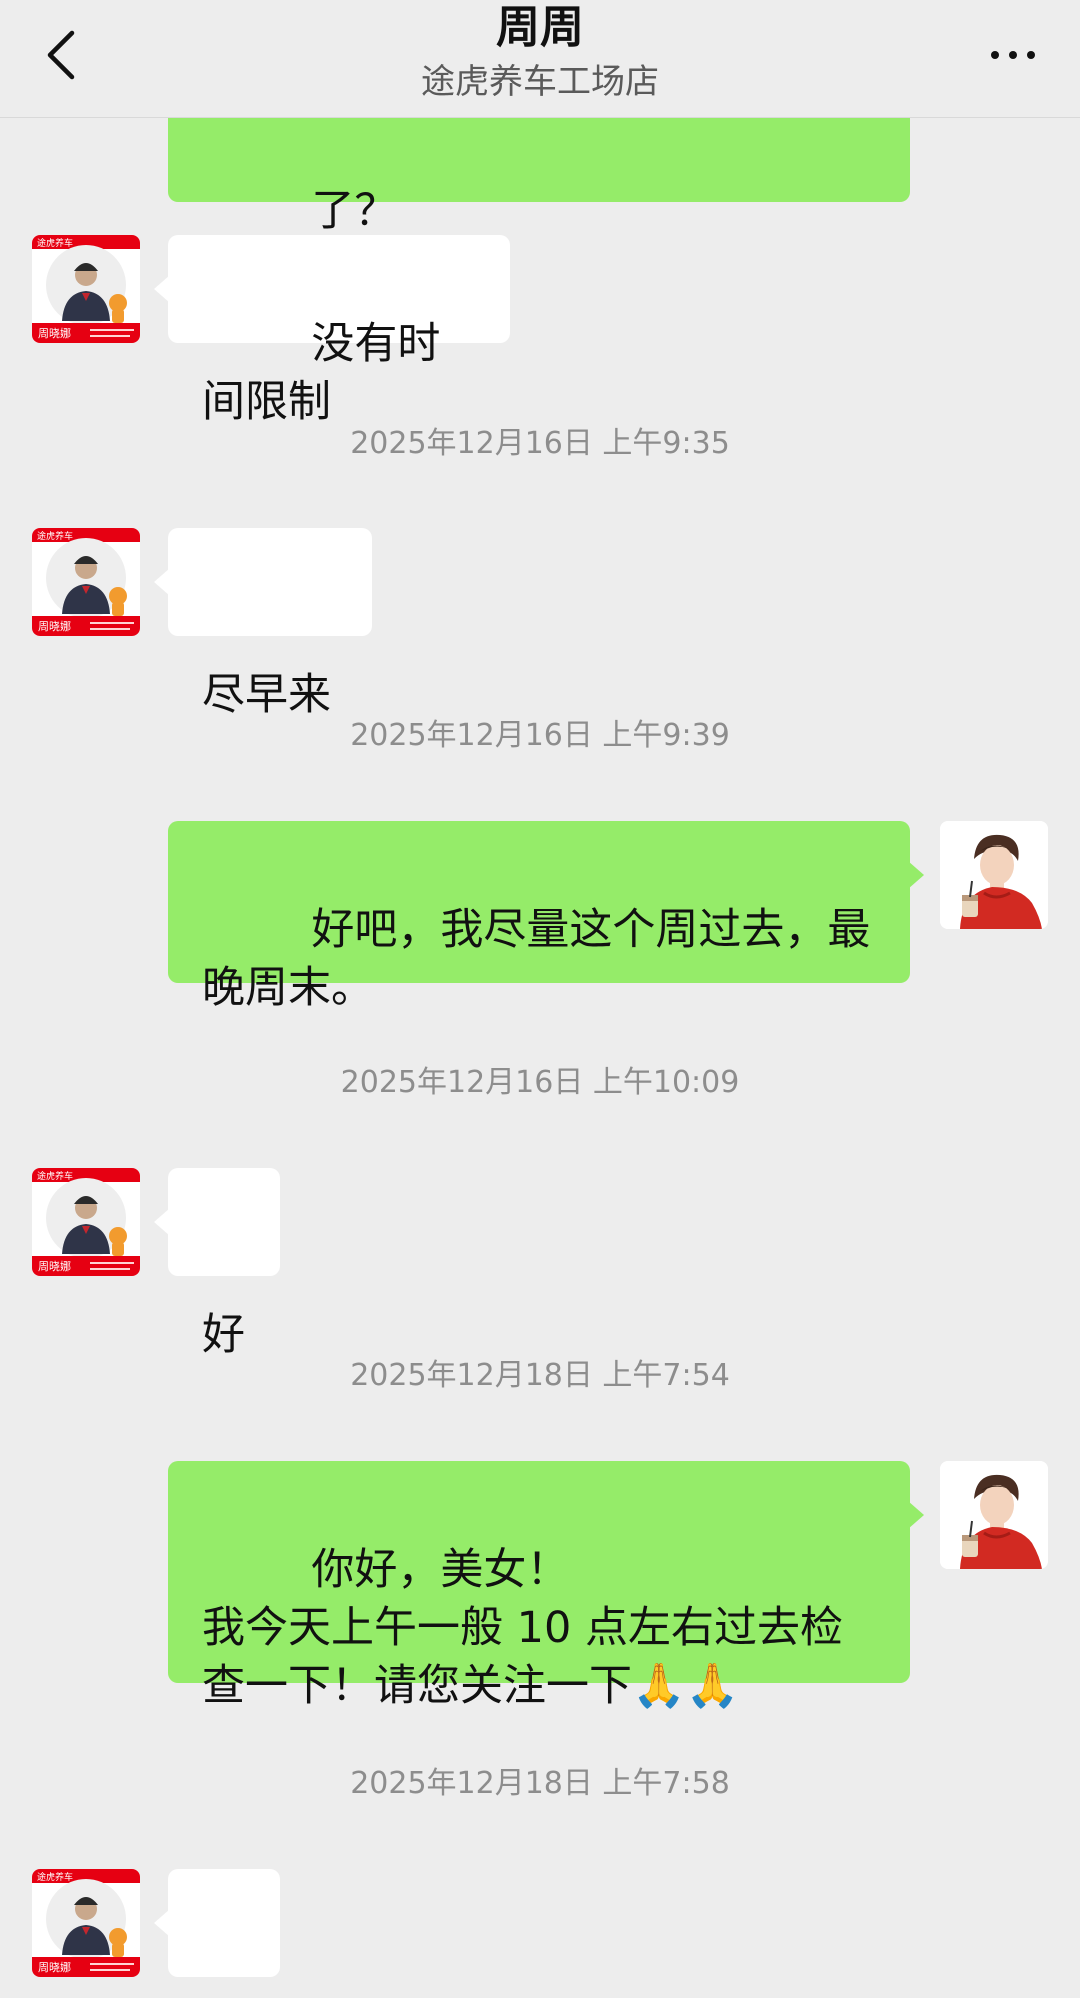  I want to click on chat-title: 周周, so click(540, 27).